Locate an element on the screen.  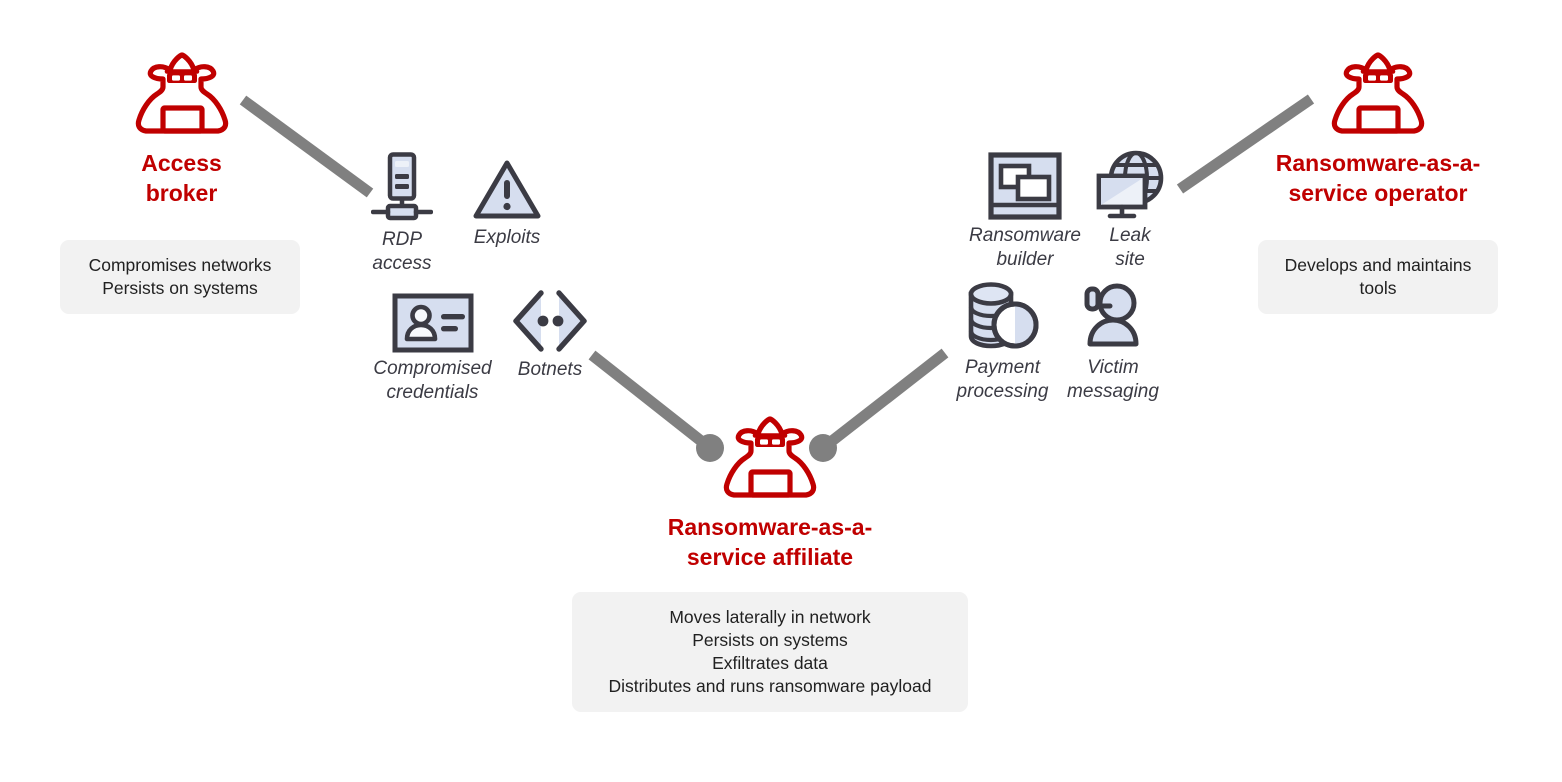
actor-operator: Ransomware-as-a- service operator is located at coordinates (1378, 128).